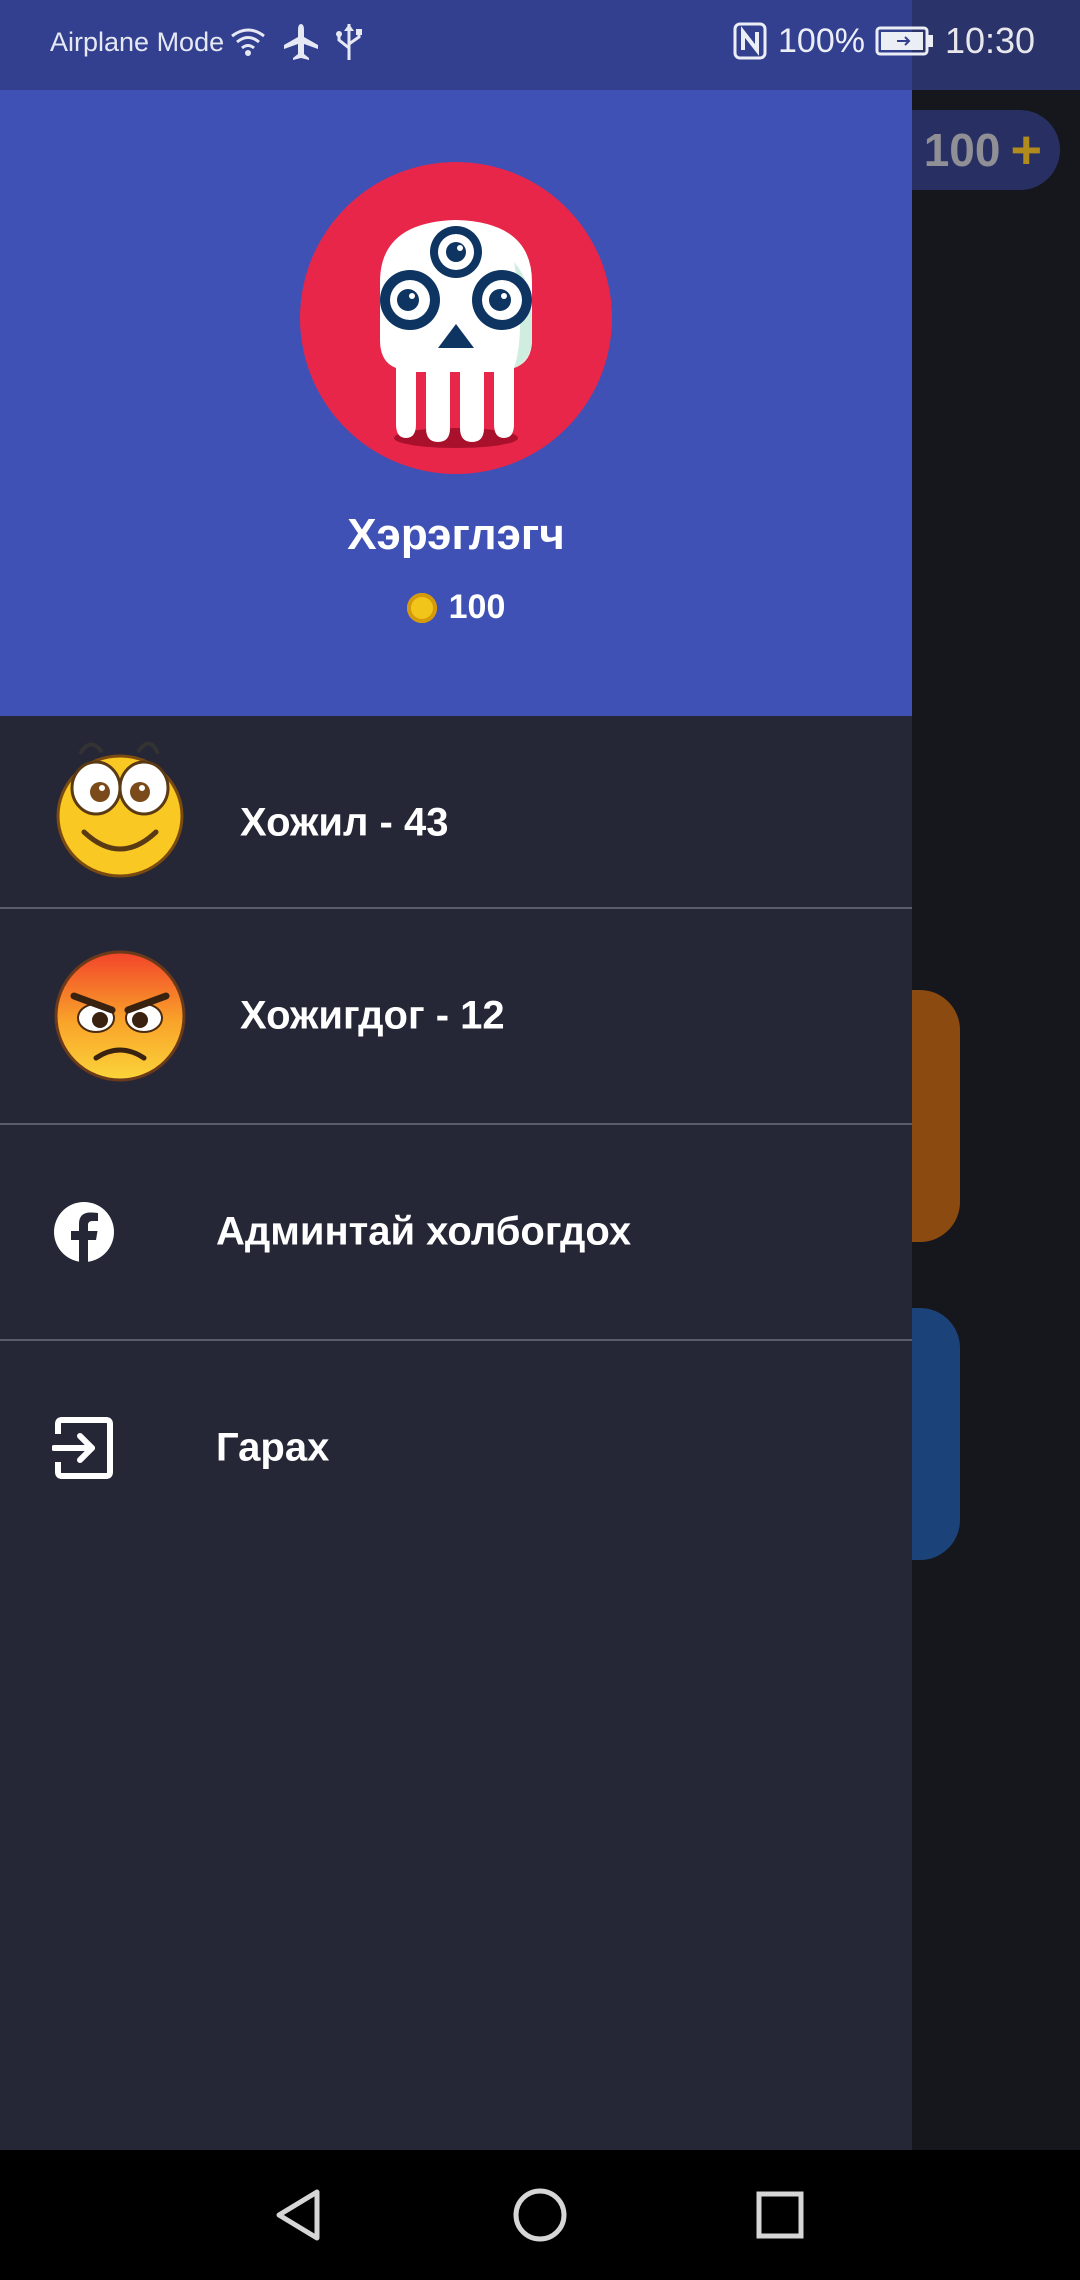 Image resolution: width=1080 pixels, height=2280 pixels. I want to click on menu-item-contact-admin-label: Админтай холбогдох, so click(424, 1231).